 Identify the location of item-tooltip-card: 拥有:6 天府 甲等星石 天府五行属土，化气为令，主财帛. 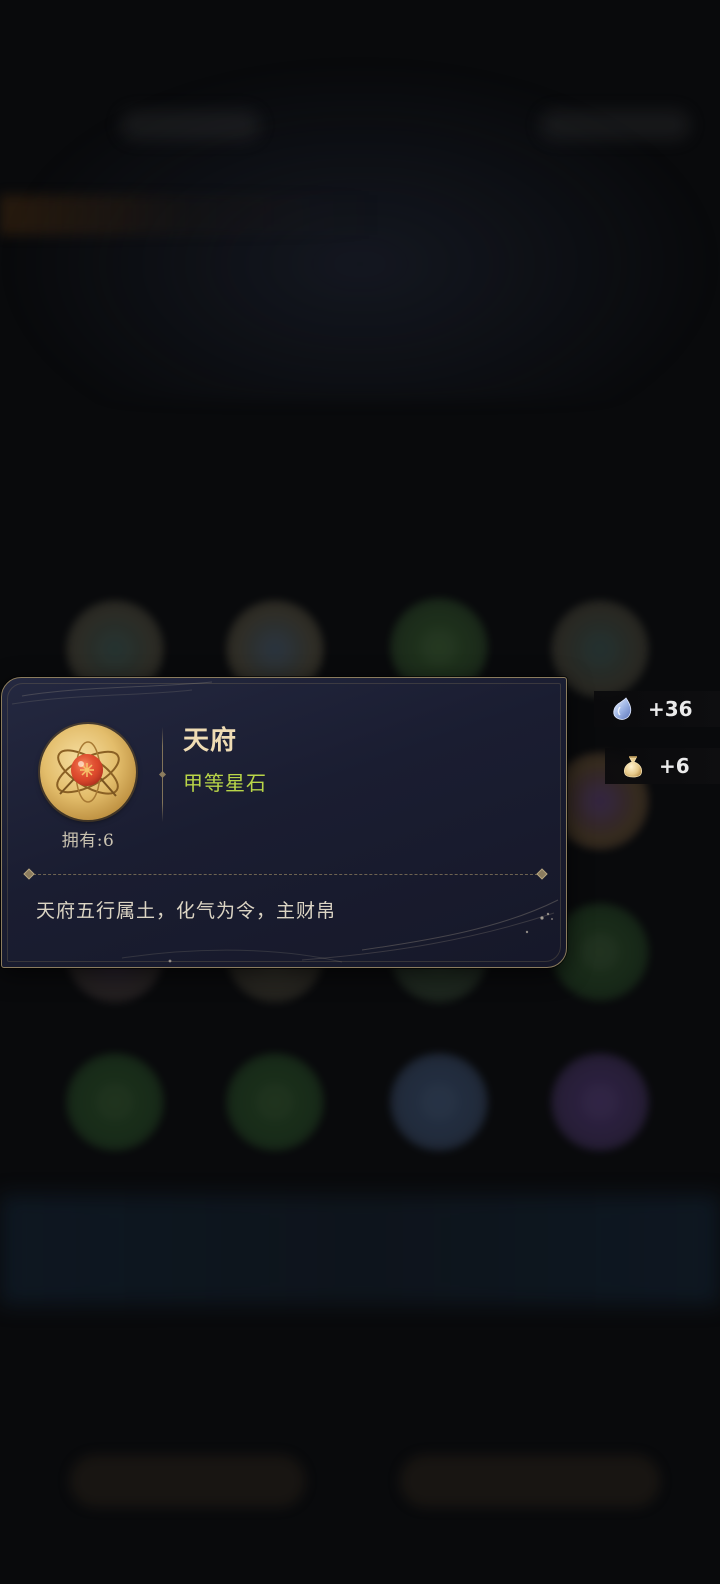
(284, 822).